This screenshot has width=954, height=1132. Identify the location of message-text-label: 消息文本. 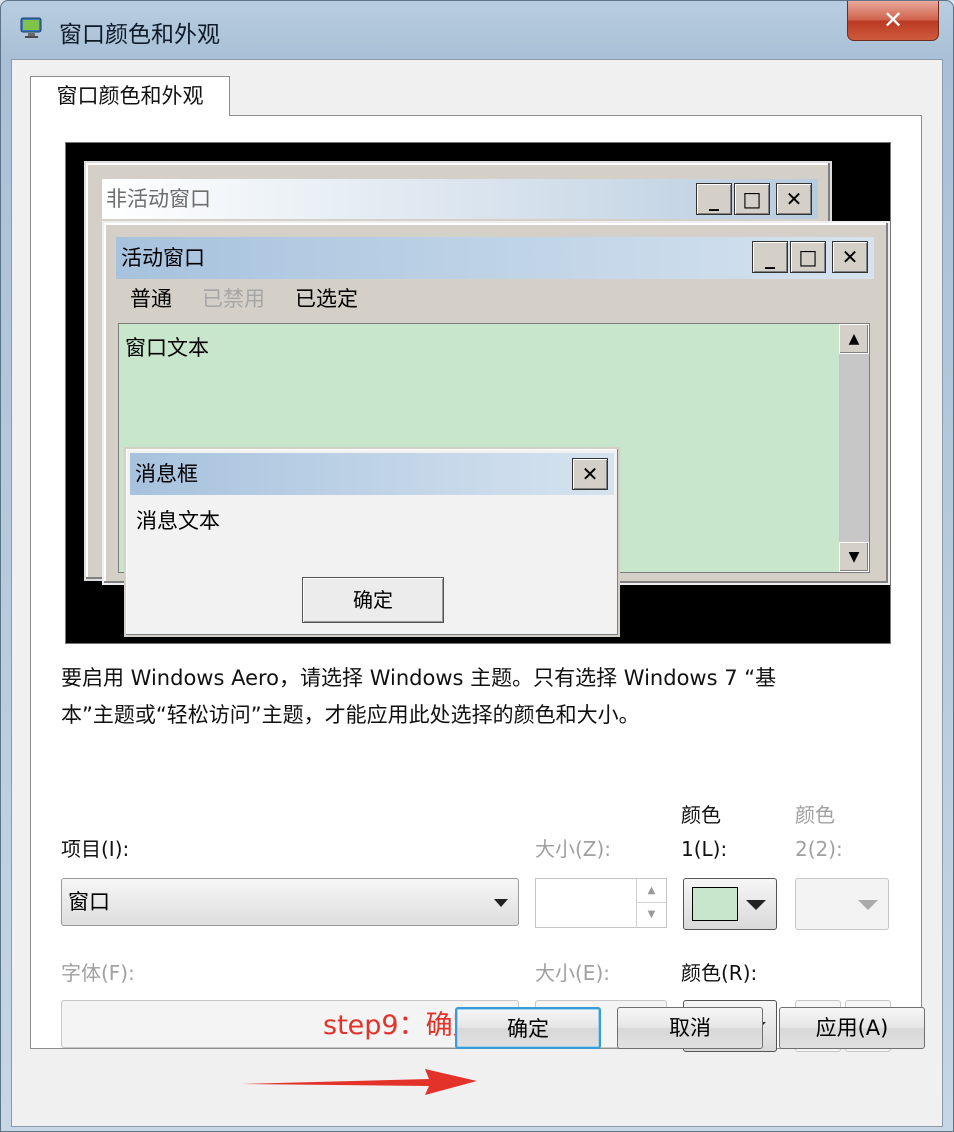
(178, 521).